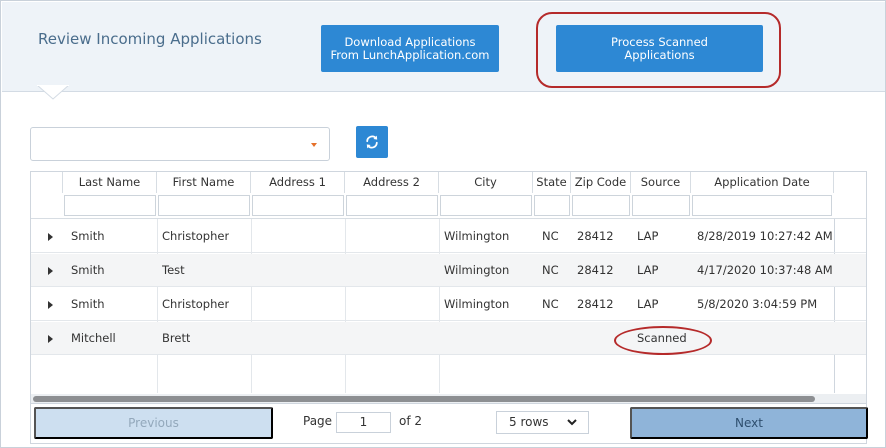 This screenshot has height=448, width=886. I want to click on cell-first-name: Brett, so click(176, 338).